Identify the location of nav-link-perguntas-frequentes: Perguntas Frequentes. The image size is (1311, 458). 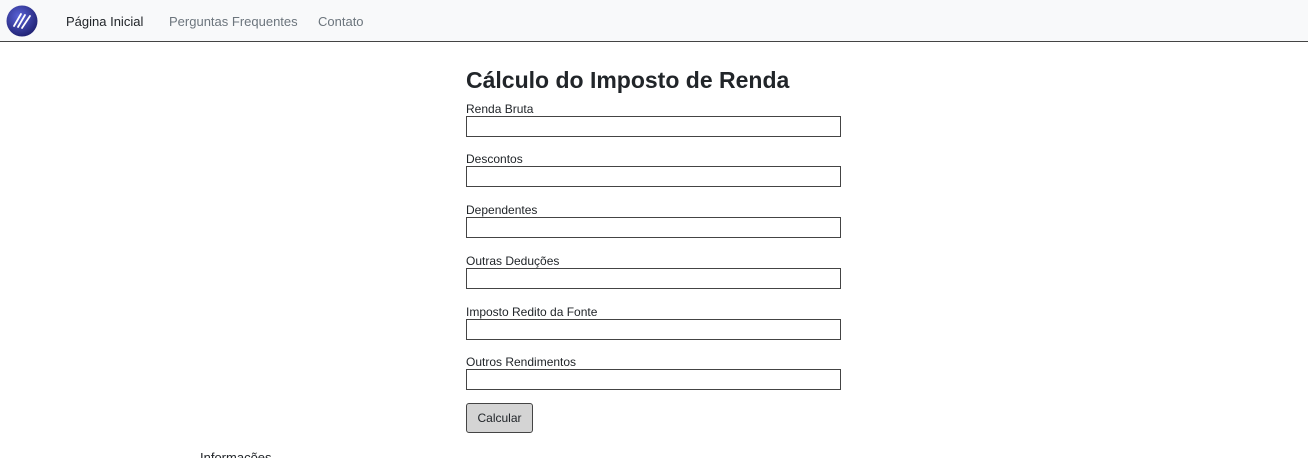
(233, 21).